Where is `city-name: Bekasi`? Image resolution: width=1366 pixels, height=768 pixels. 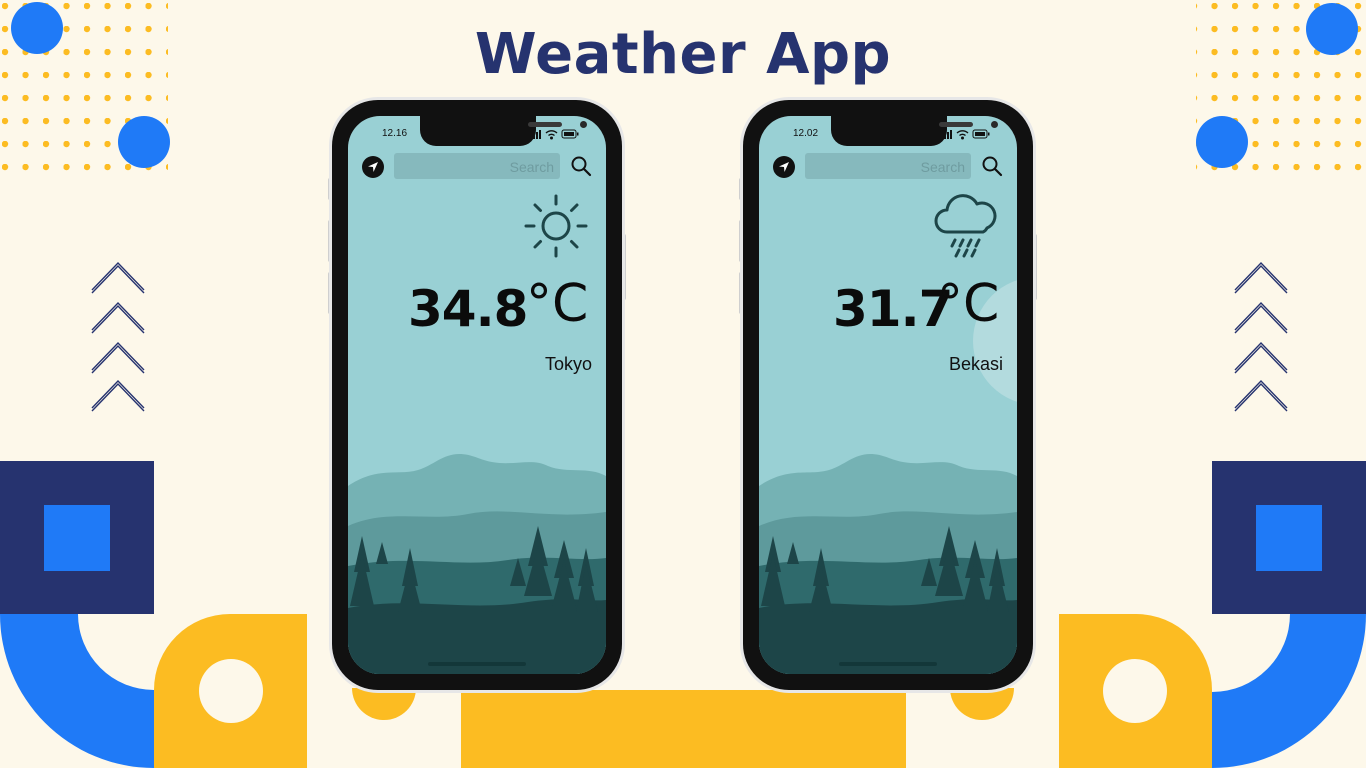
city-name: Bekasi is located at coordinates (975, 364).